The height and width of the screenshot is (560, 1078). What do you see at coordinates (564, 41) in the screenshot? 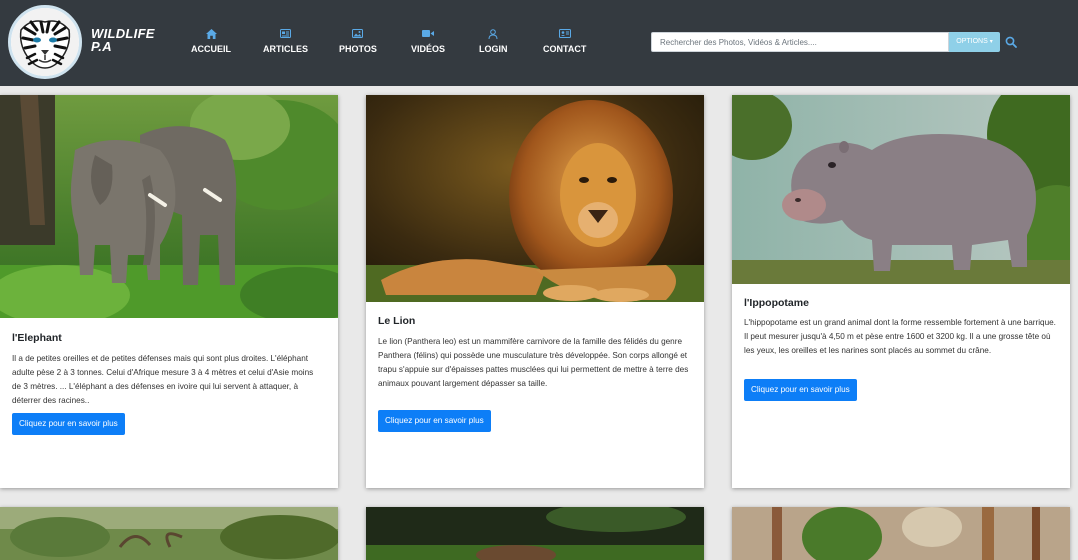
I see `nav-contact: CONTACT` at bounding box center [564, 41].